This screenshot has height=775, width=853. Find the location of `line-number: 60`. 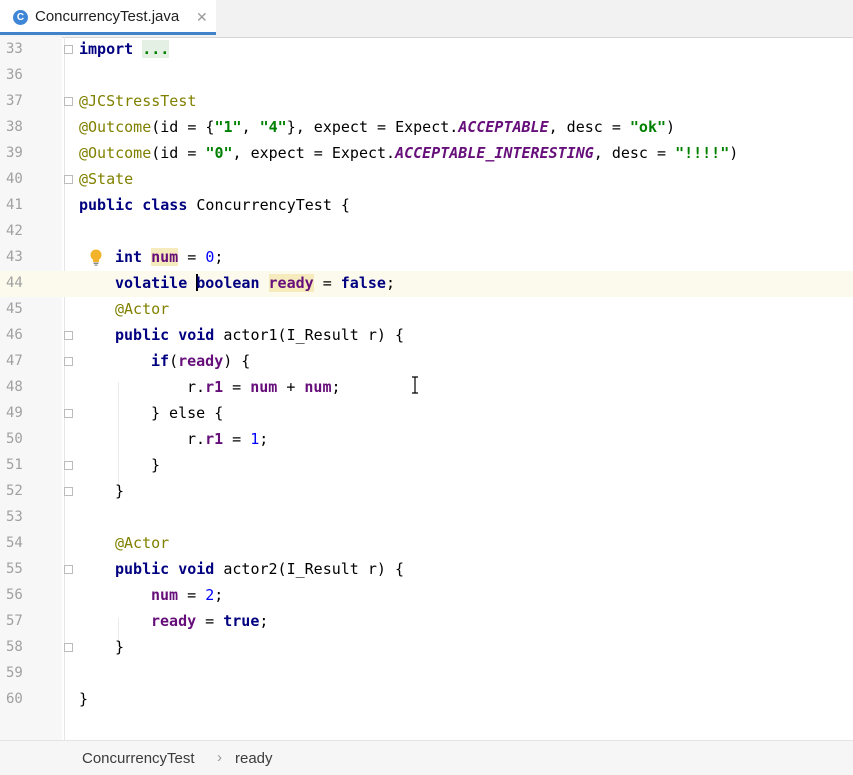

line-number: 60 is located at coordinates (14, 699).